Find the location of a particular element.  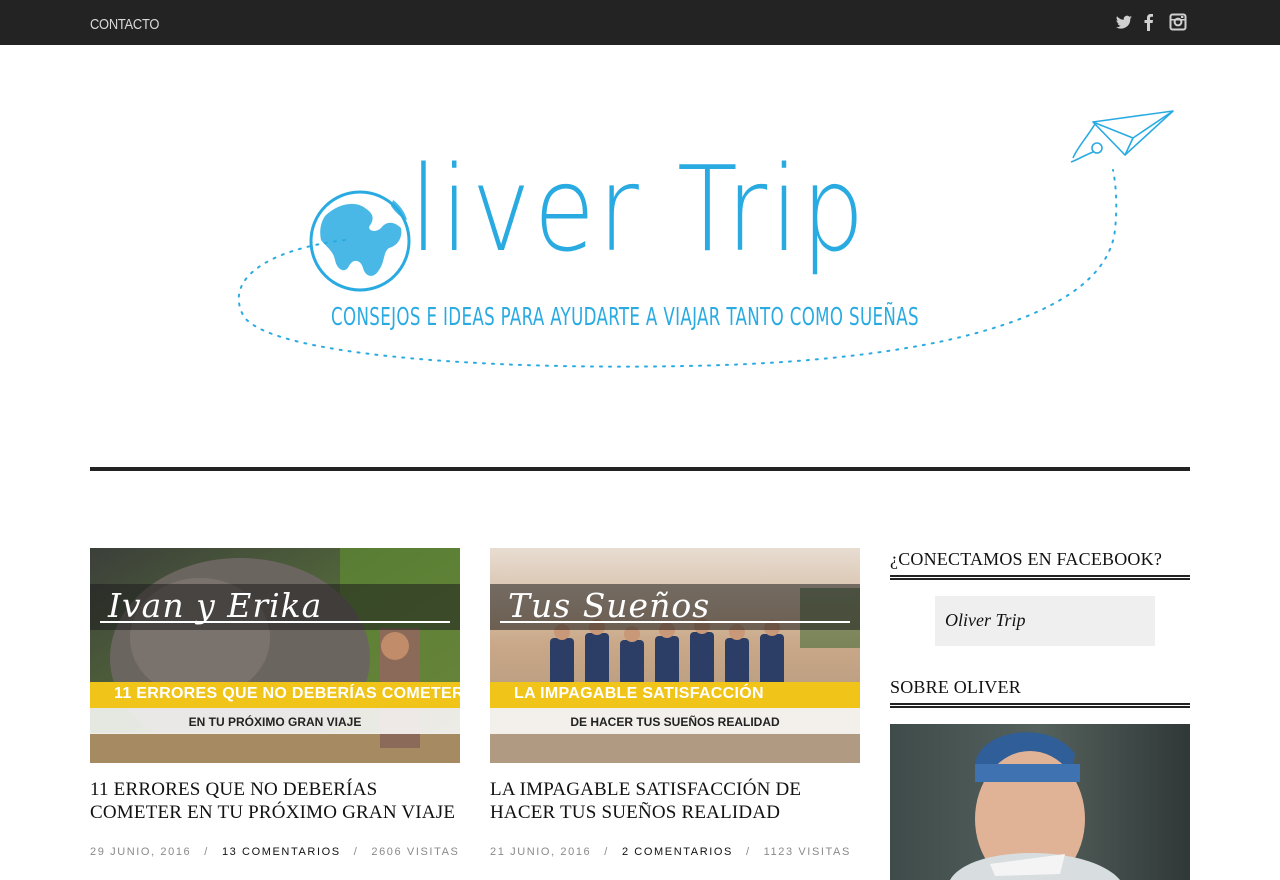

image-yellow-text: LA IMPAGABLE SATISFACCIÓN is located at coordinates (639, 693).